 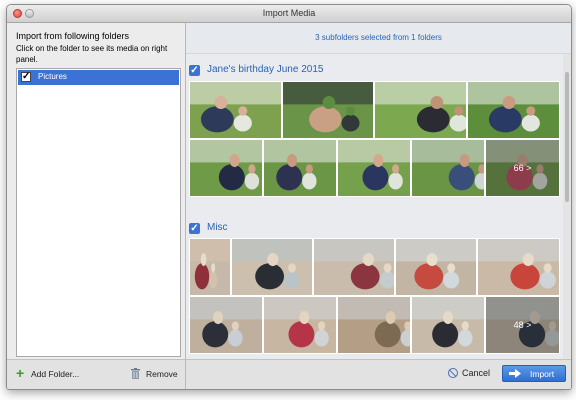 I want to click on import-button: Import, so click(x=534, y=373).